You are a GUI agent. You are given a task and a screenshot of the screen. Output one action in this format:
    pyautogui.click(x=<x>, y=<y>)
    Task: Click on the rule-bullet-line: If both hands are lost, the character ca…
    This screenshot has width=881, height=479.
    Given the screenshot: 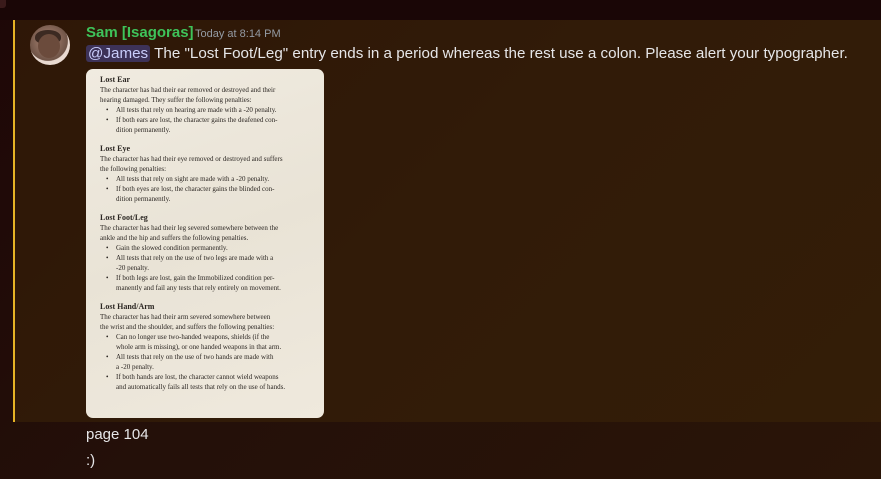 What is the action you would take?
    pyautogui.click(x=197, y=377)
    